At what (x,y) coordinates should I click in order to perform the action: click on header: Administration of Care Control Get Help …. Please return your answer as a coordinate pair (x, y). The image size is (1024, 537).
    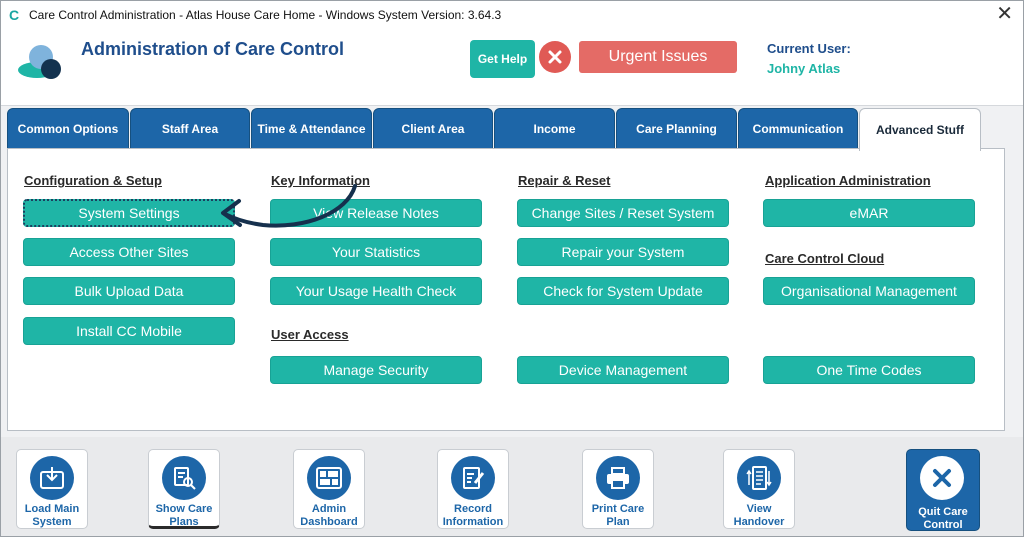
    Looking at the image, I should click on (512, 67).